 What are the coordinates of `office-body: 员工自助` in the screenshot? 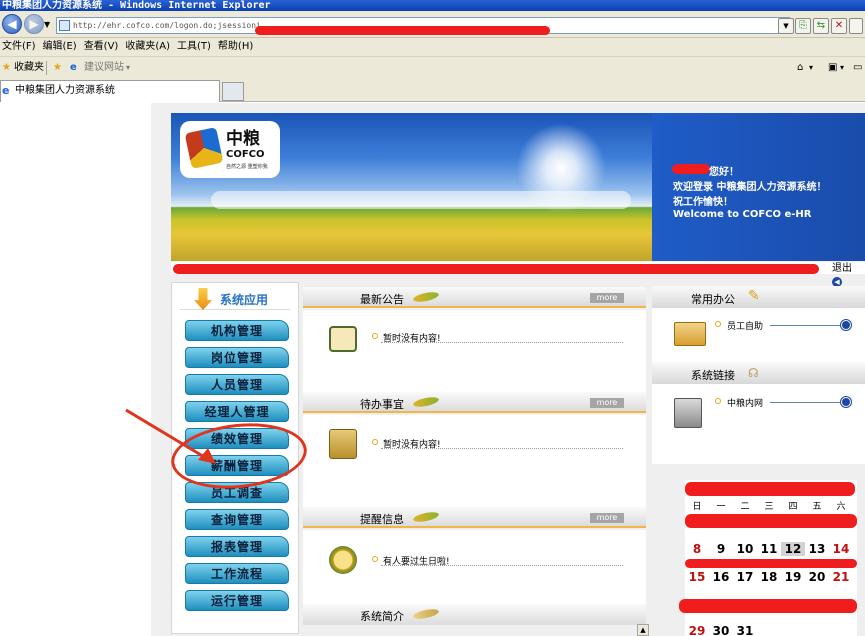 It's located at (758, 335).